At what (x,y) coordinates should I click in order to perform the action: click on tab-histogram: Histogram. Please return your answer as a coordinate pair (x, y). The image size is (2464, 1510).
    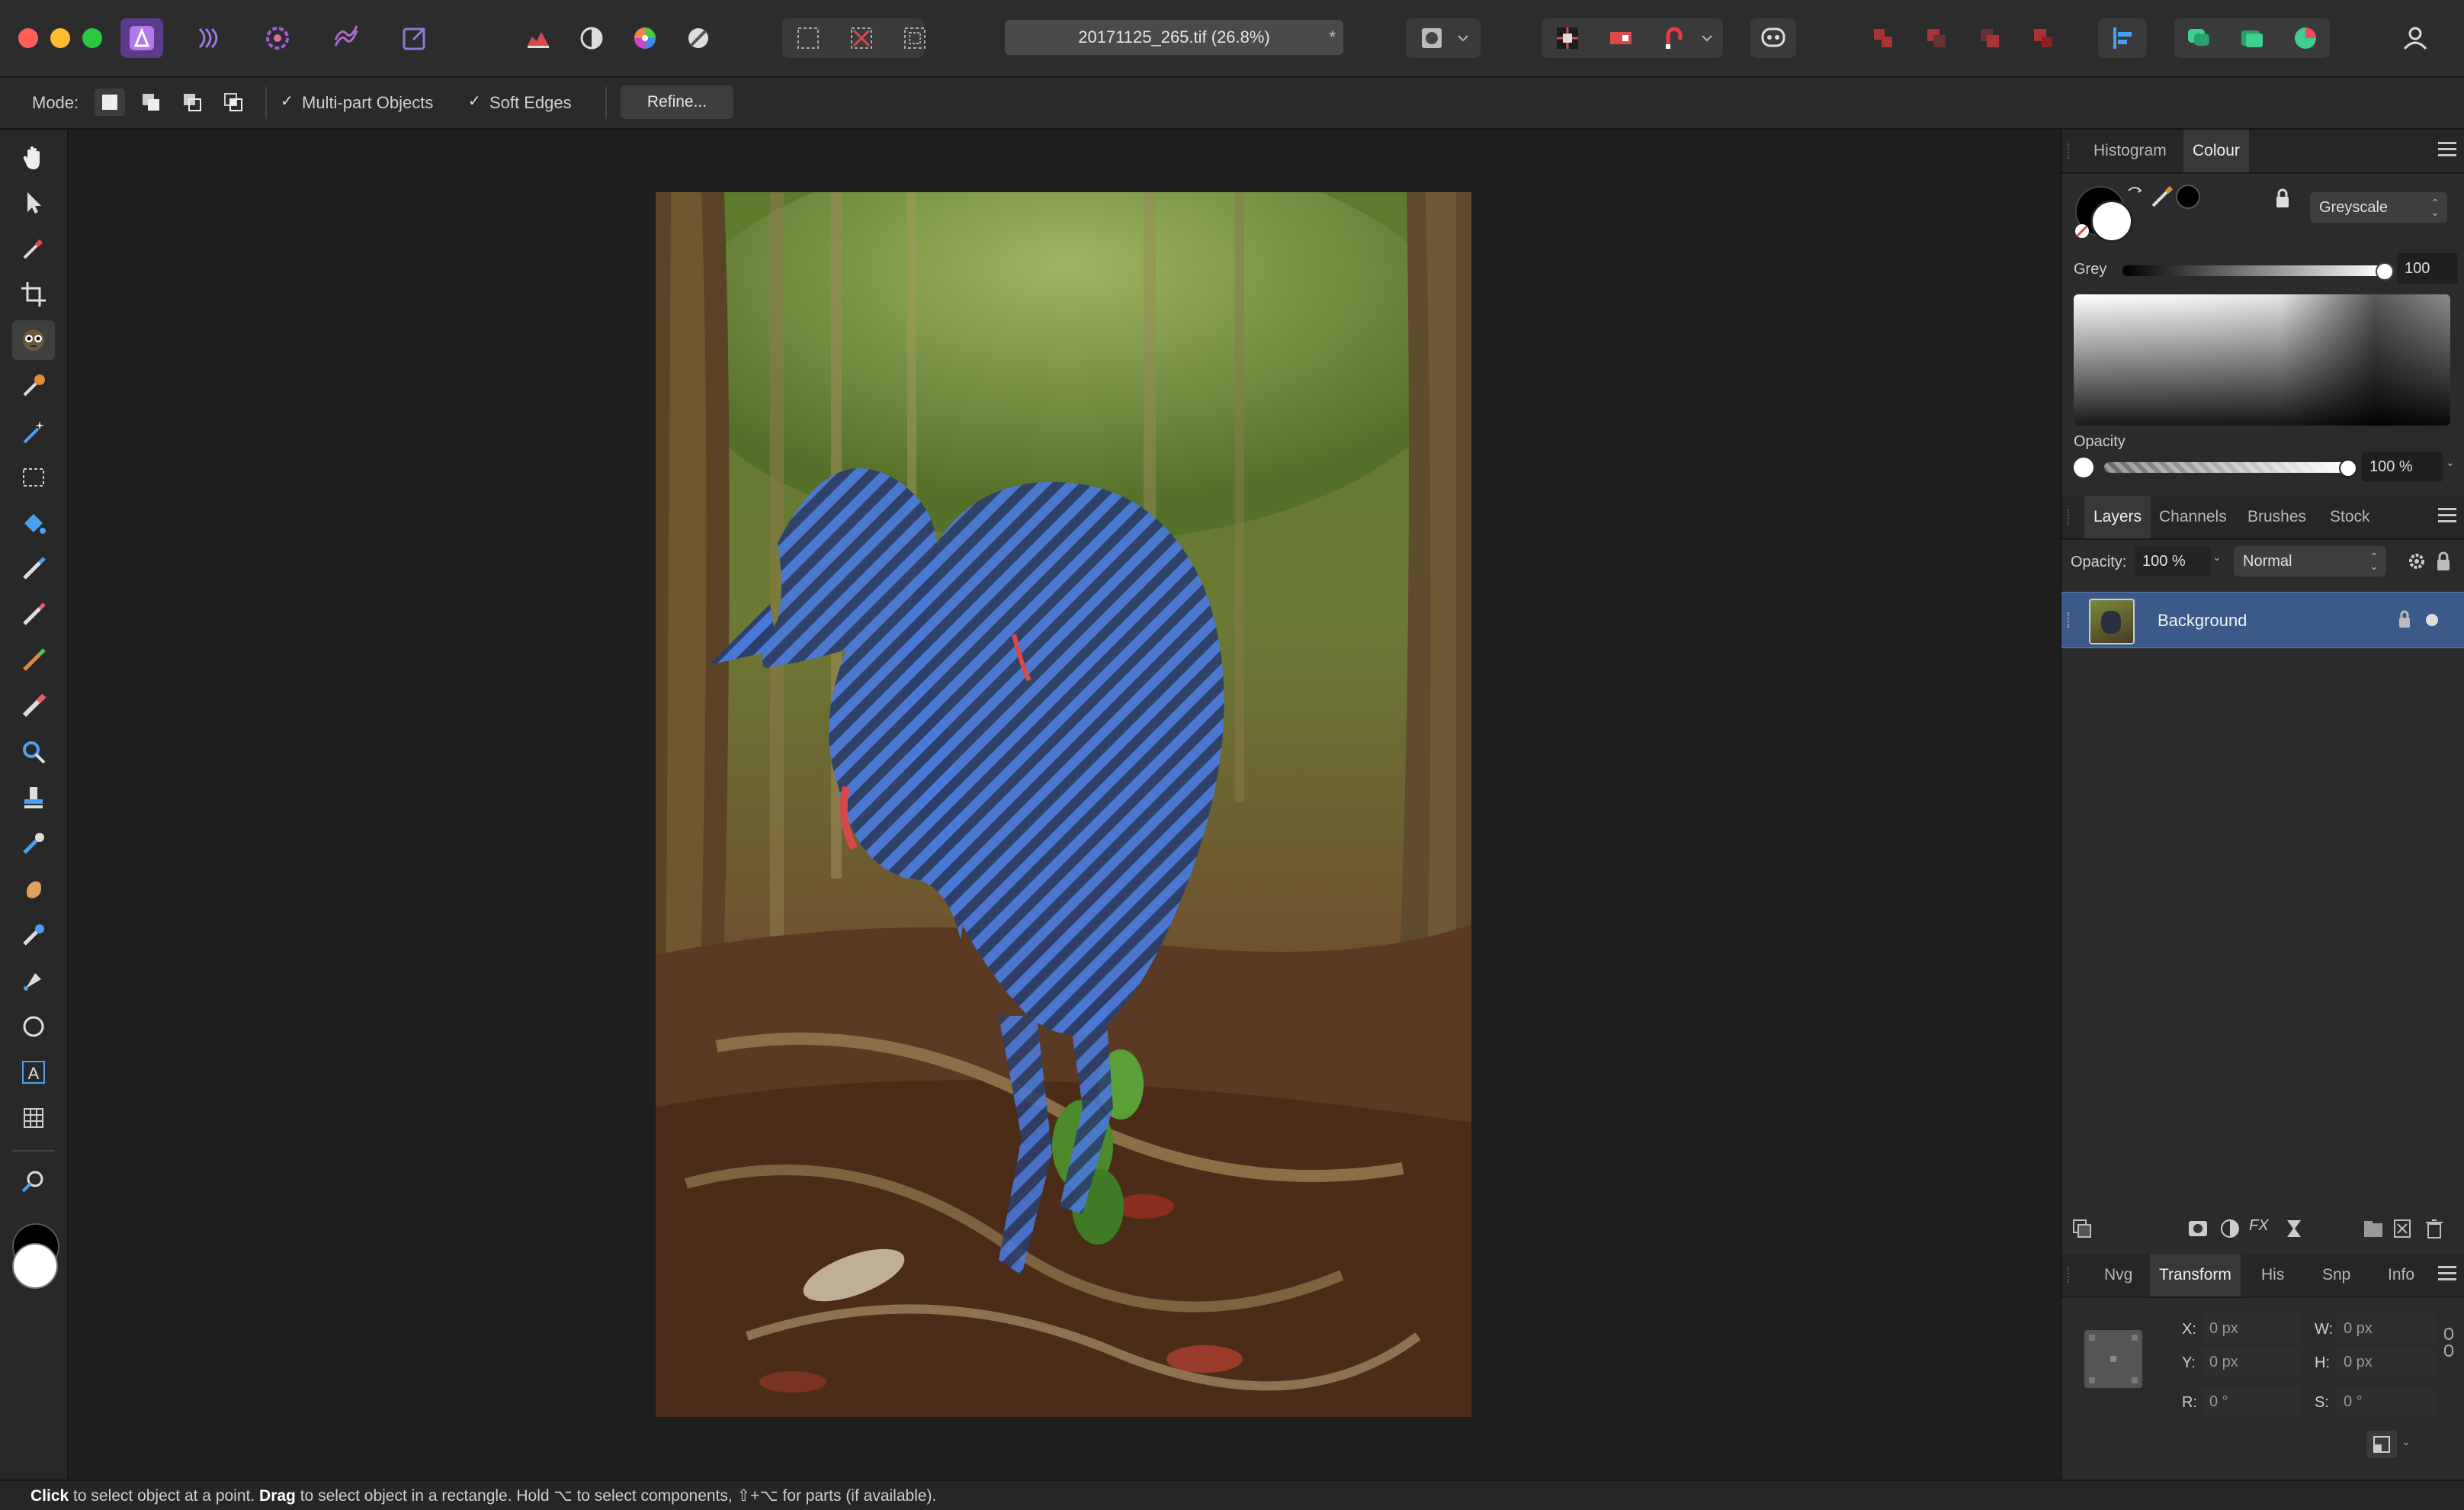
    Looking at the image, I should click on (2130, 151).